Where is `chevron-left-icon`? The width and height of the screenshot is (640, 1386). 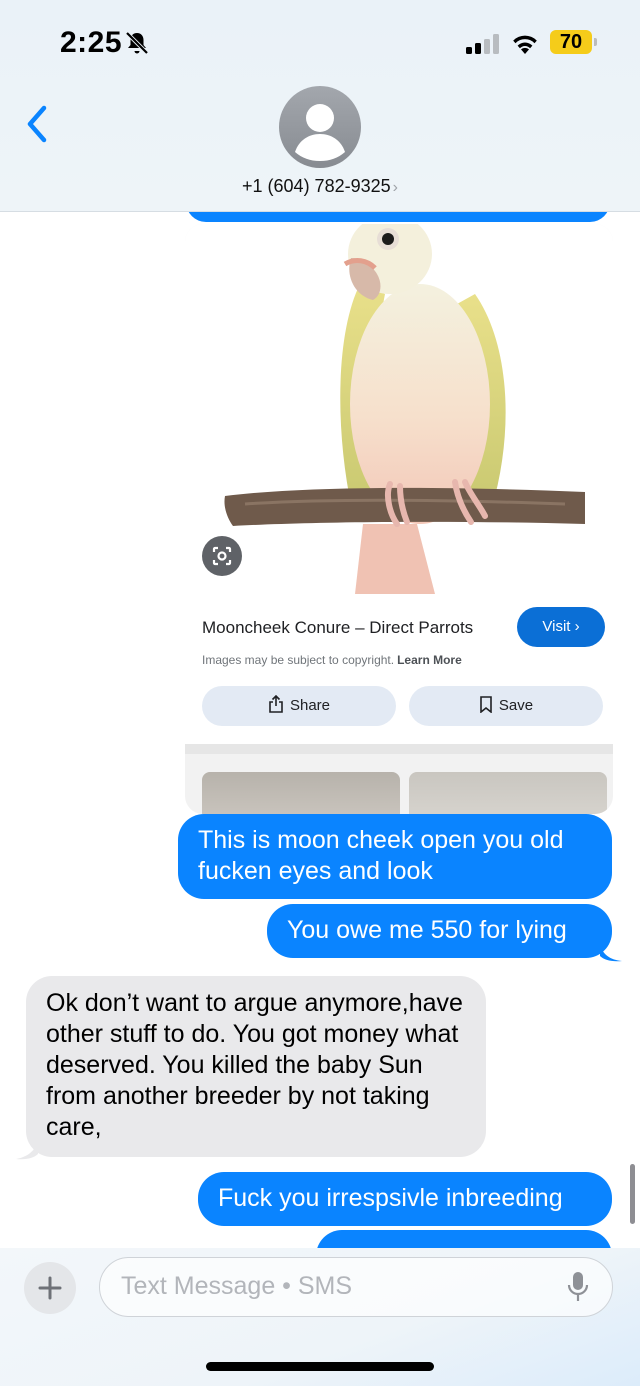
chevron-left-icon is located at coordinates (38, 124).